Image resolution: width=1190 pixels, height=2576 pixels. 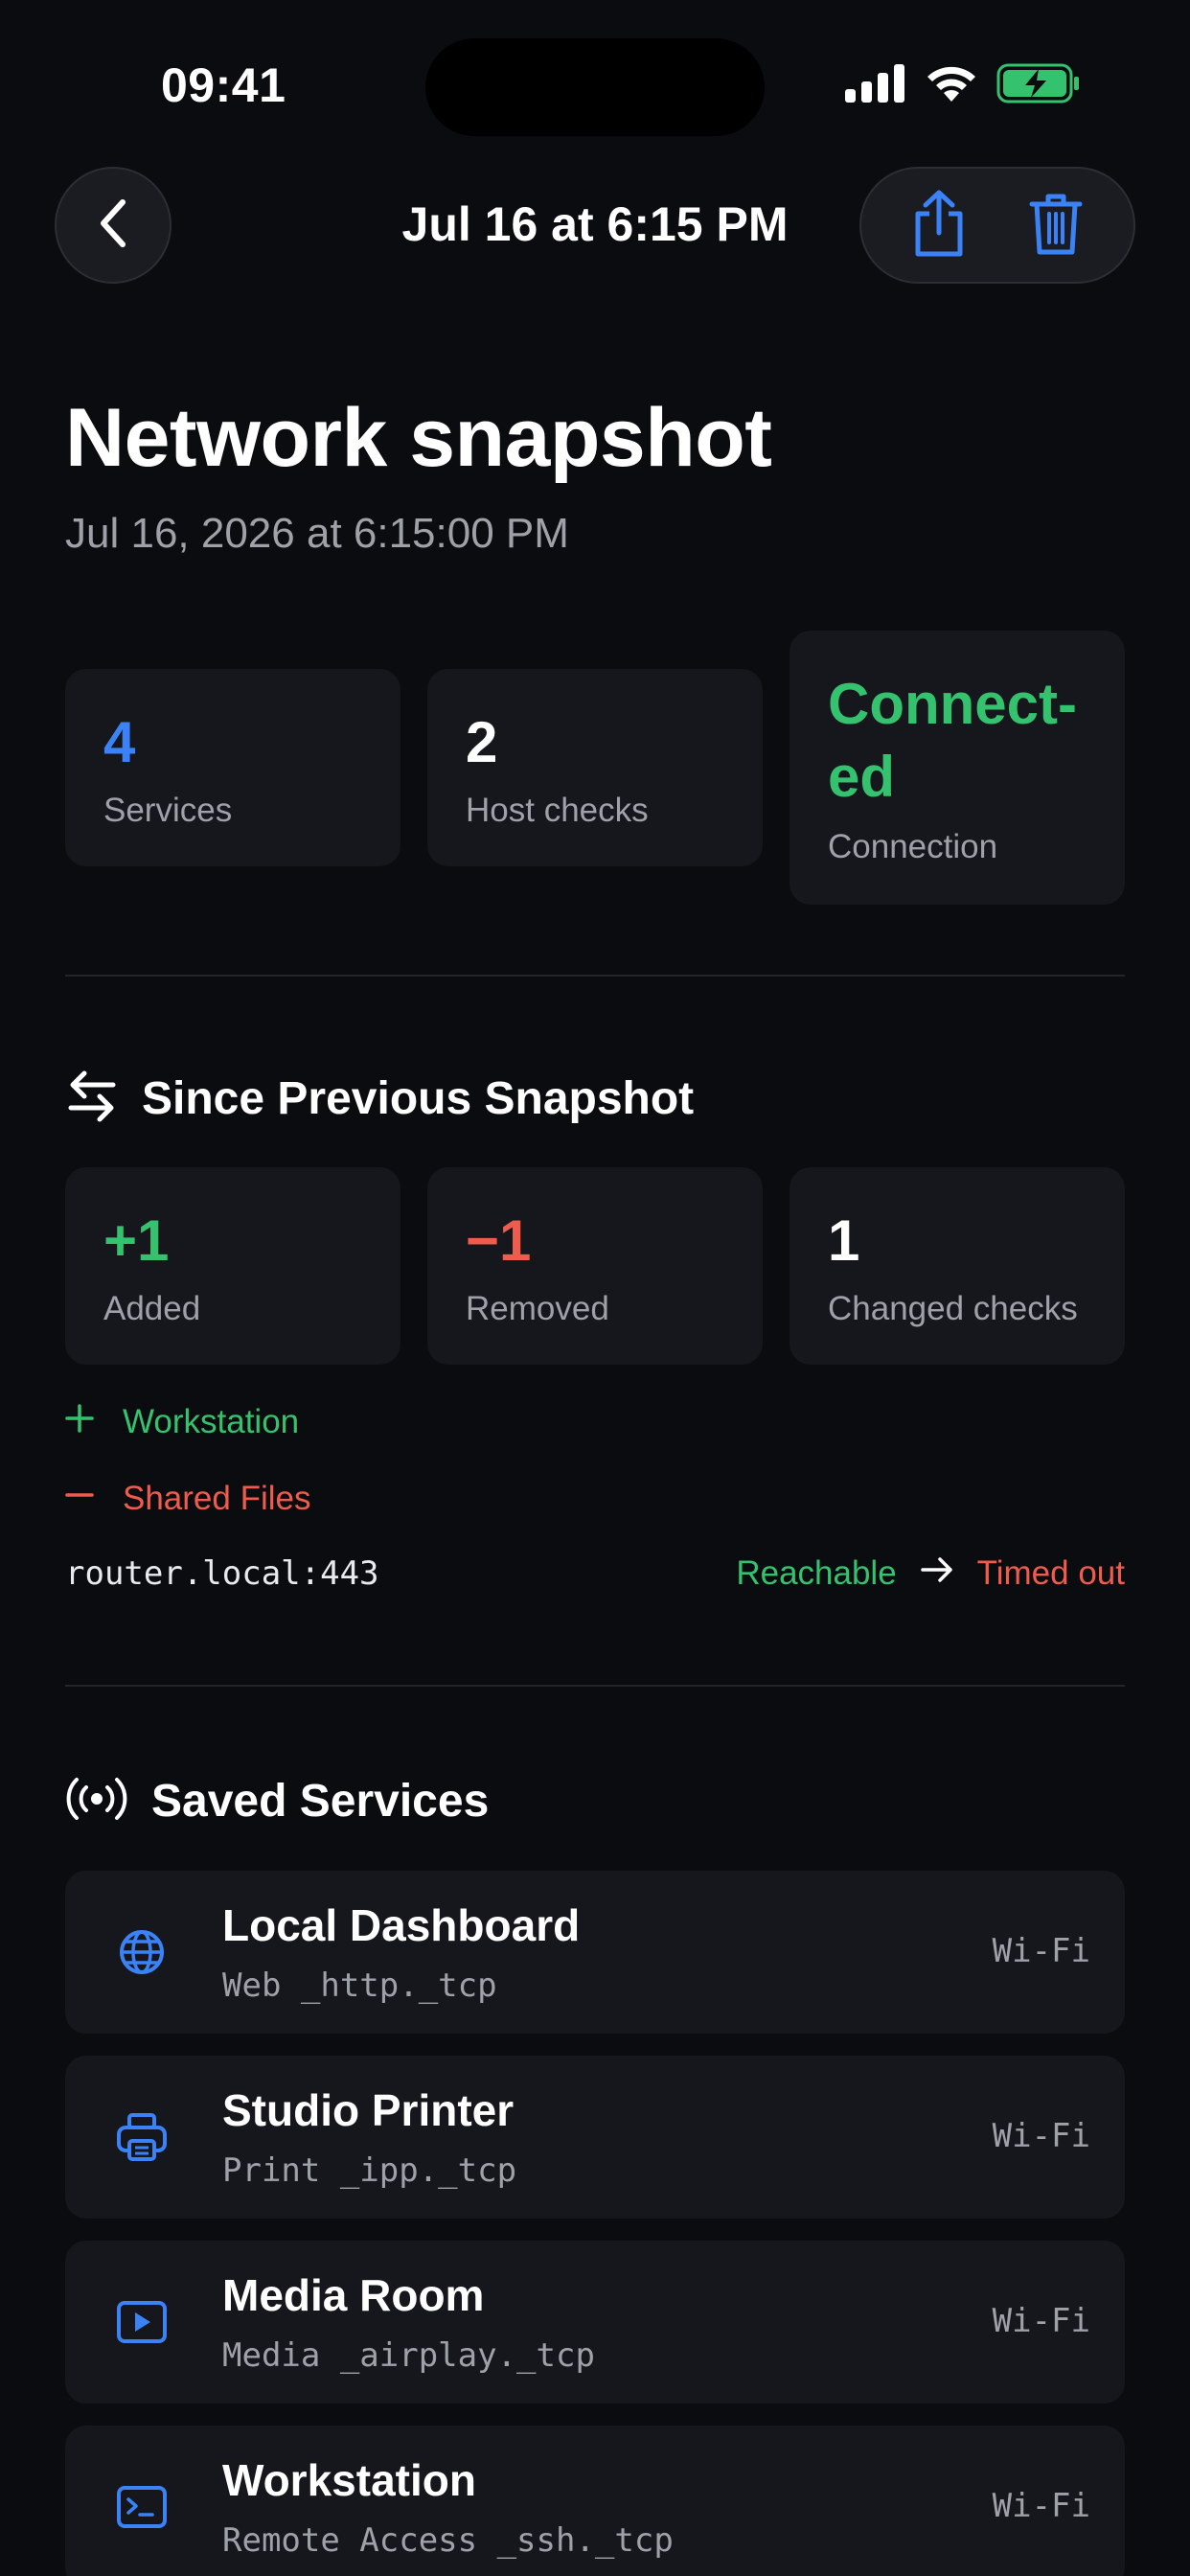 What do you see at coordinates (997, 225) in the screenshot?
I see `nav-actions` at bounding box center [997, 225].